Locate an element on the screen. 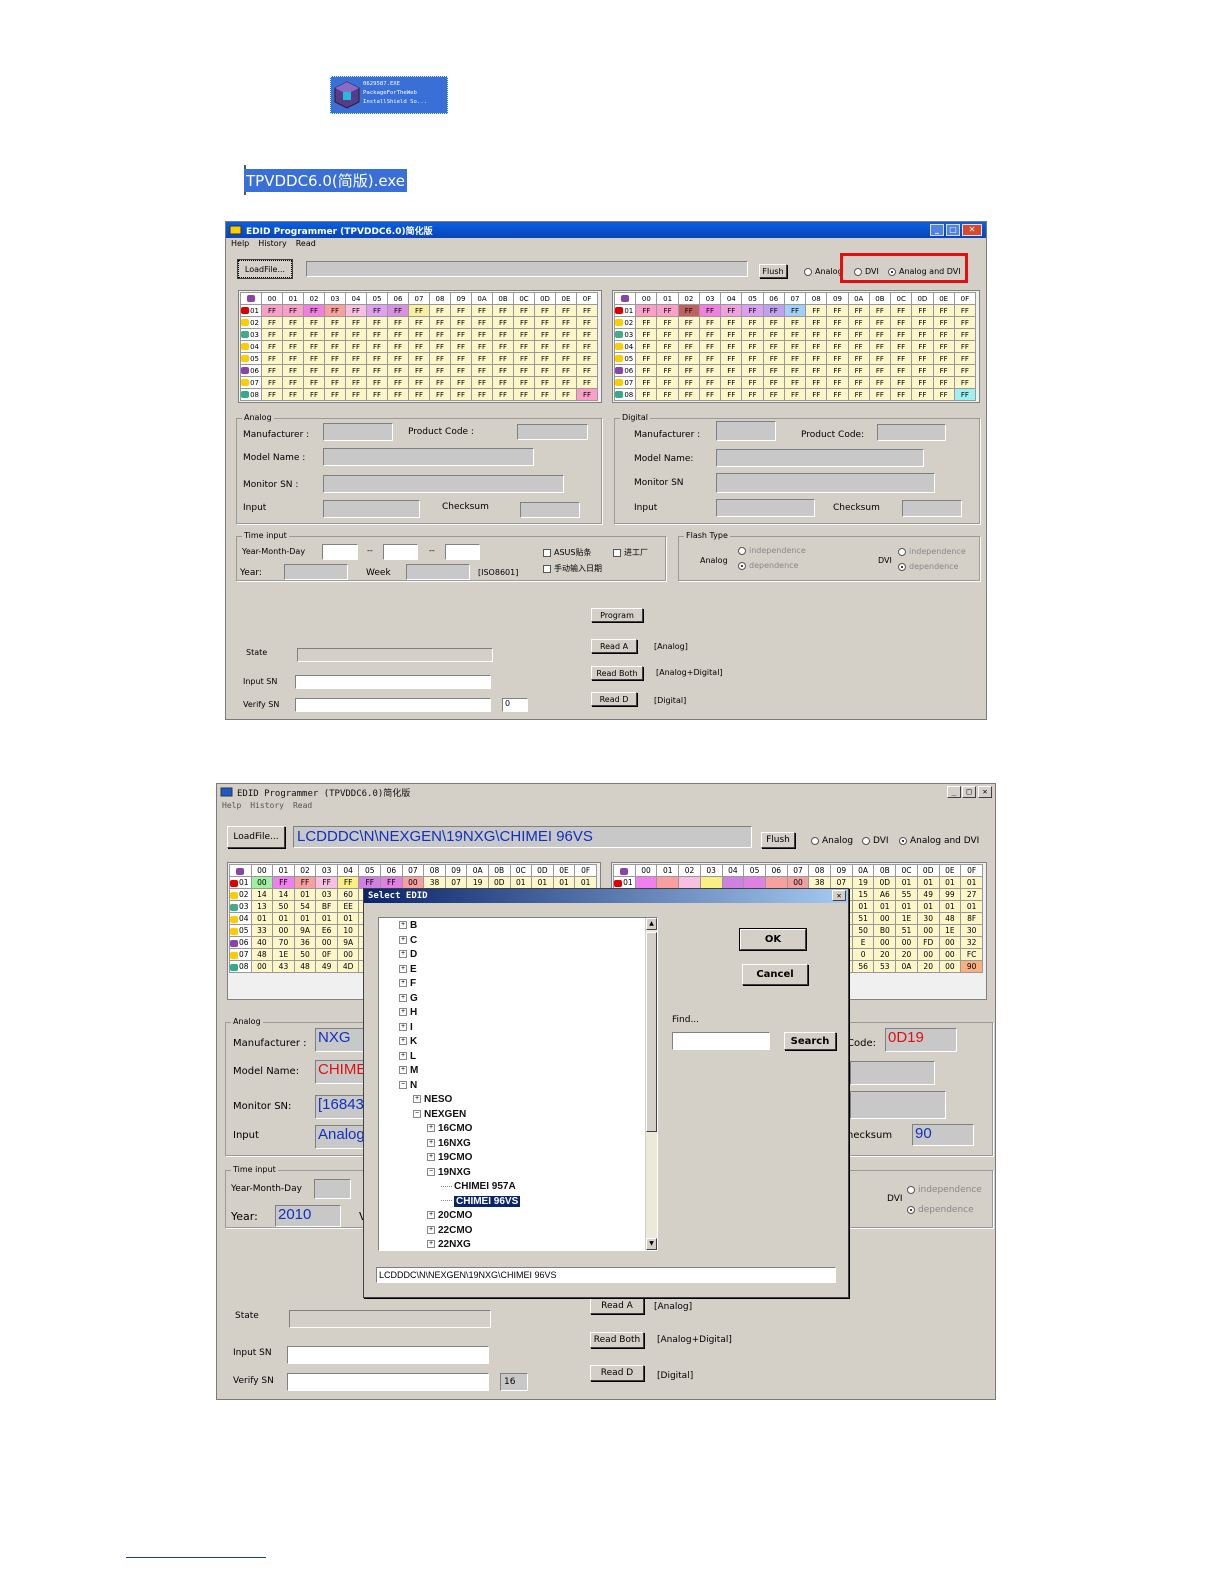  maximize-button: □ is located at coordinates (953, 230).